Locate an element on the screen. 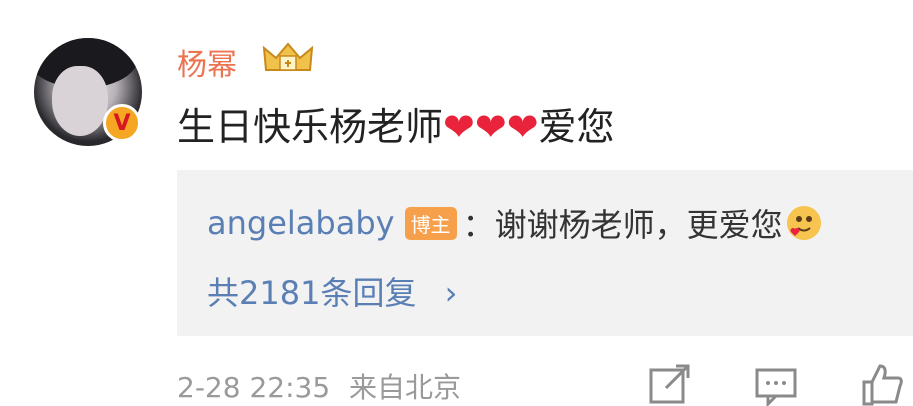 This screenshot has width=913, height=406. avatar-face is located at coordinates (80, 101).